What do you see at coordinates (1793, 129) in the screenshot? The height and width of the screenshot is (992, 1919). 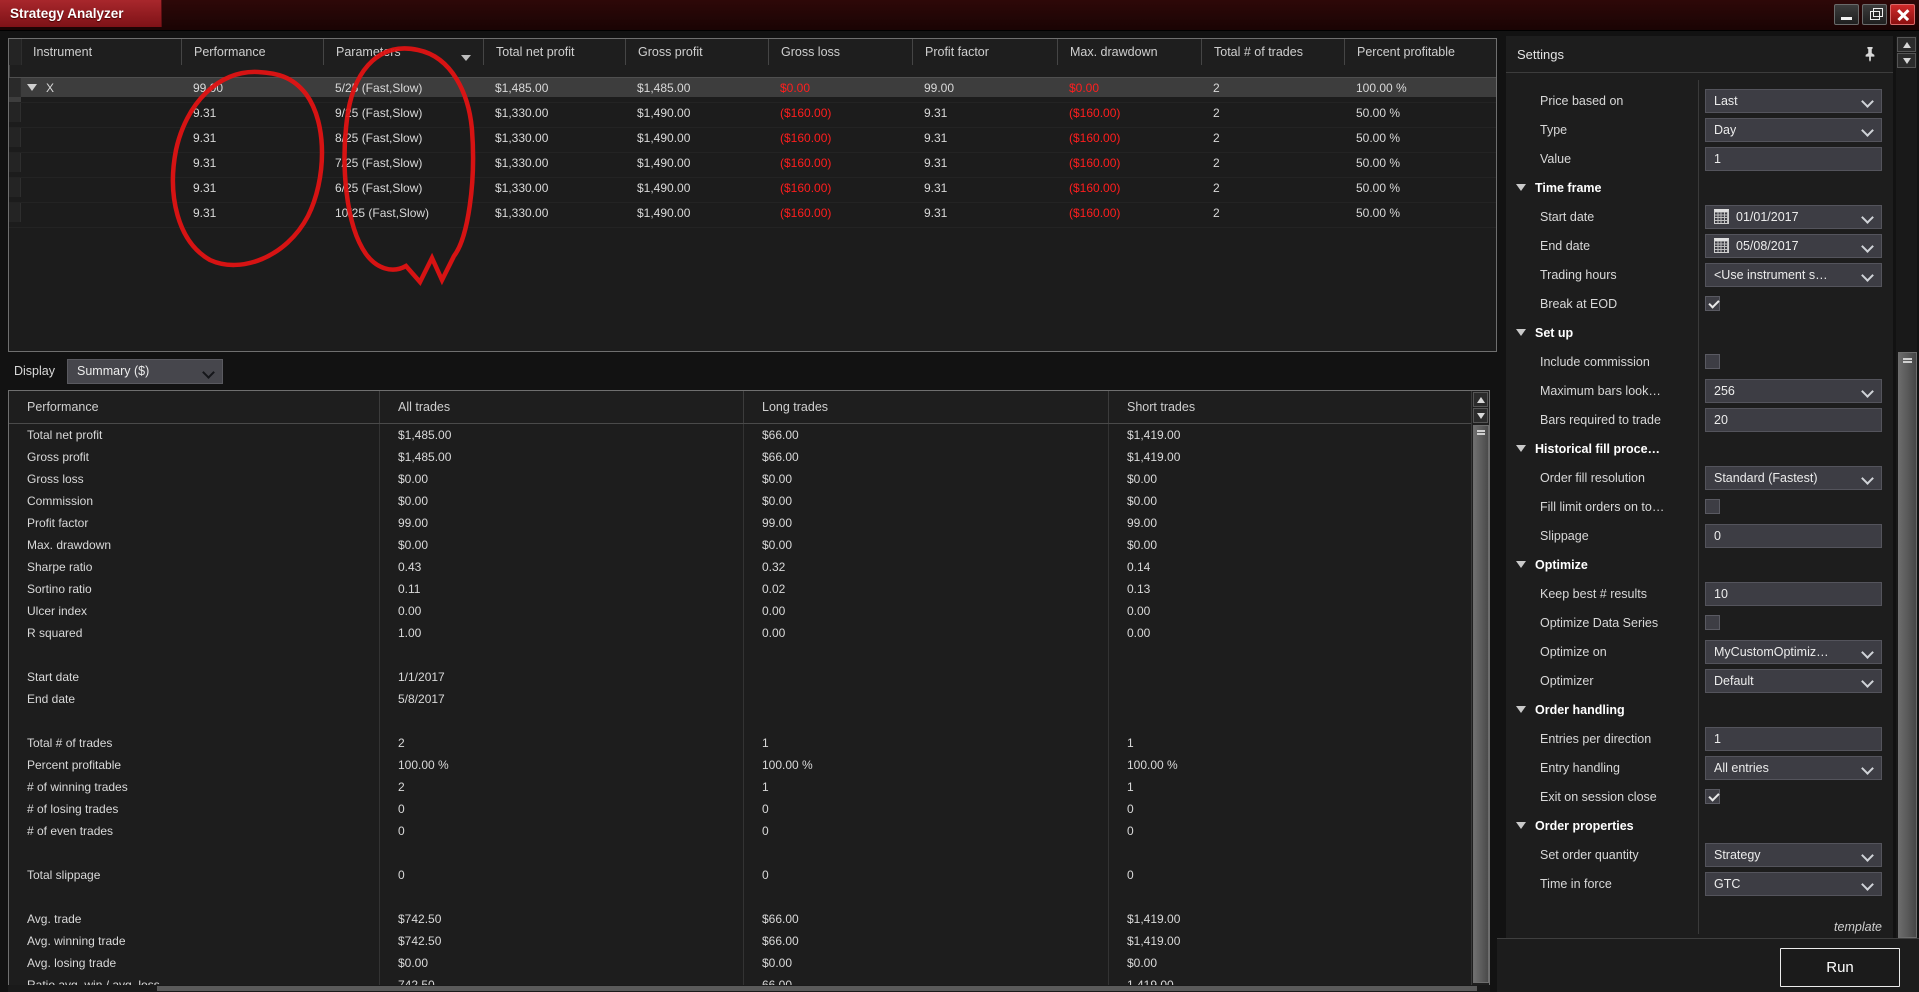 I see `settings-select: Day` at bounding box center [1793, 129].